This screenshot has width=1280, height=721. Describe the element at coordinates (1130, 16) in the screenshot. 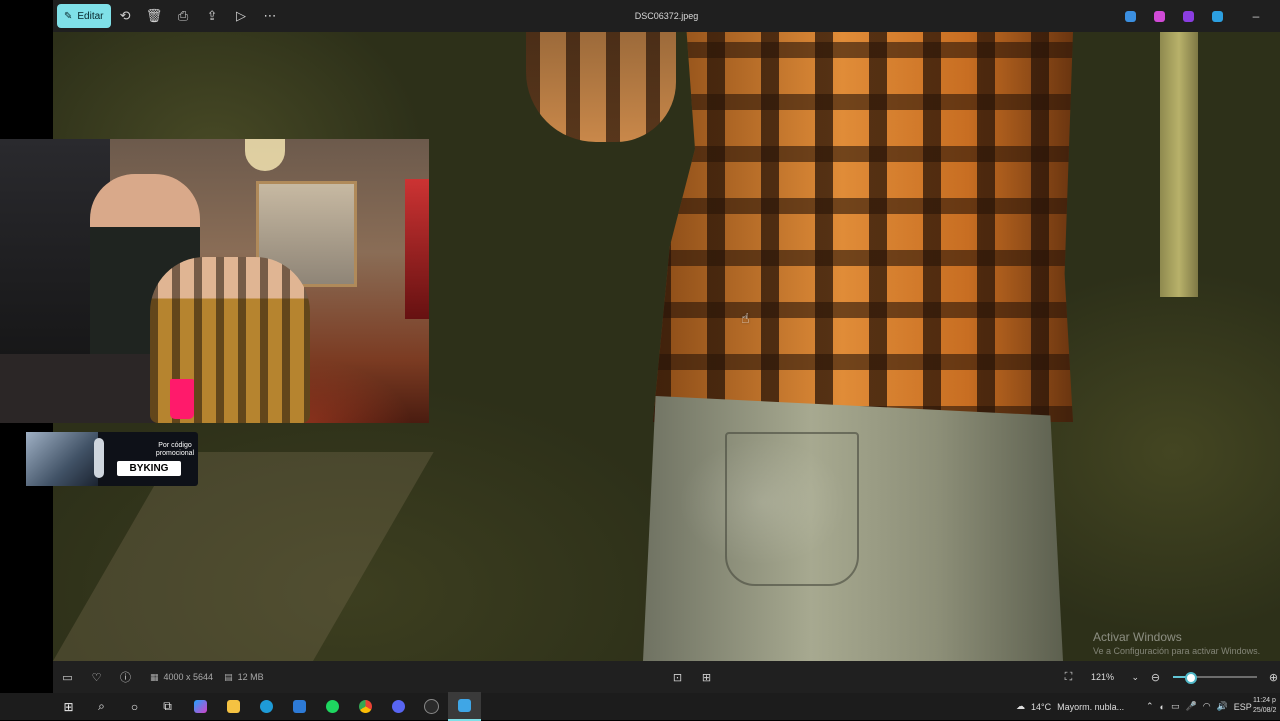

I see `app-shortcut-icon` at that location.